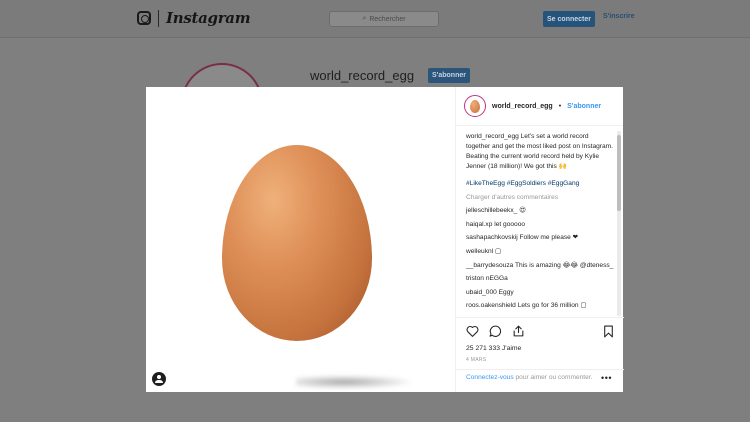 Image resolution: width=750 pixels, height=422 pixels. Describe the element at coordinates (506, 292) in the screenshot. I see `comment-text: Eggy` at that location.